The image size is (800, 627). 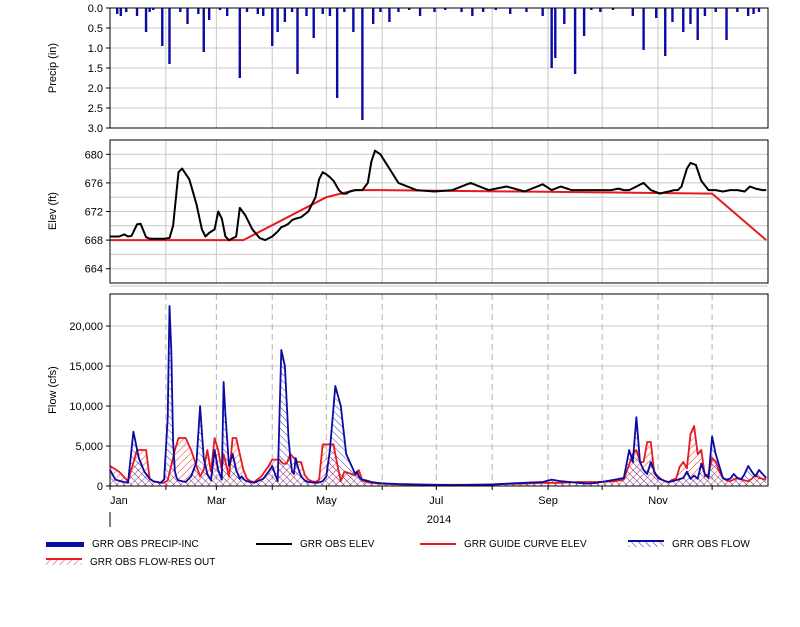 What do you see at coordinates (53, 390) in the screenshot?
I see `flow-y-axis-label: Flow (cfs)` at bounding box center [53, 390].